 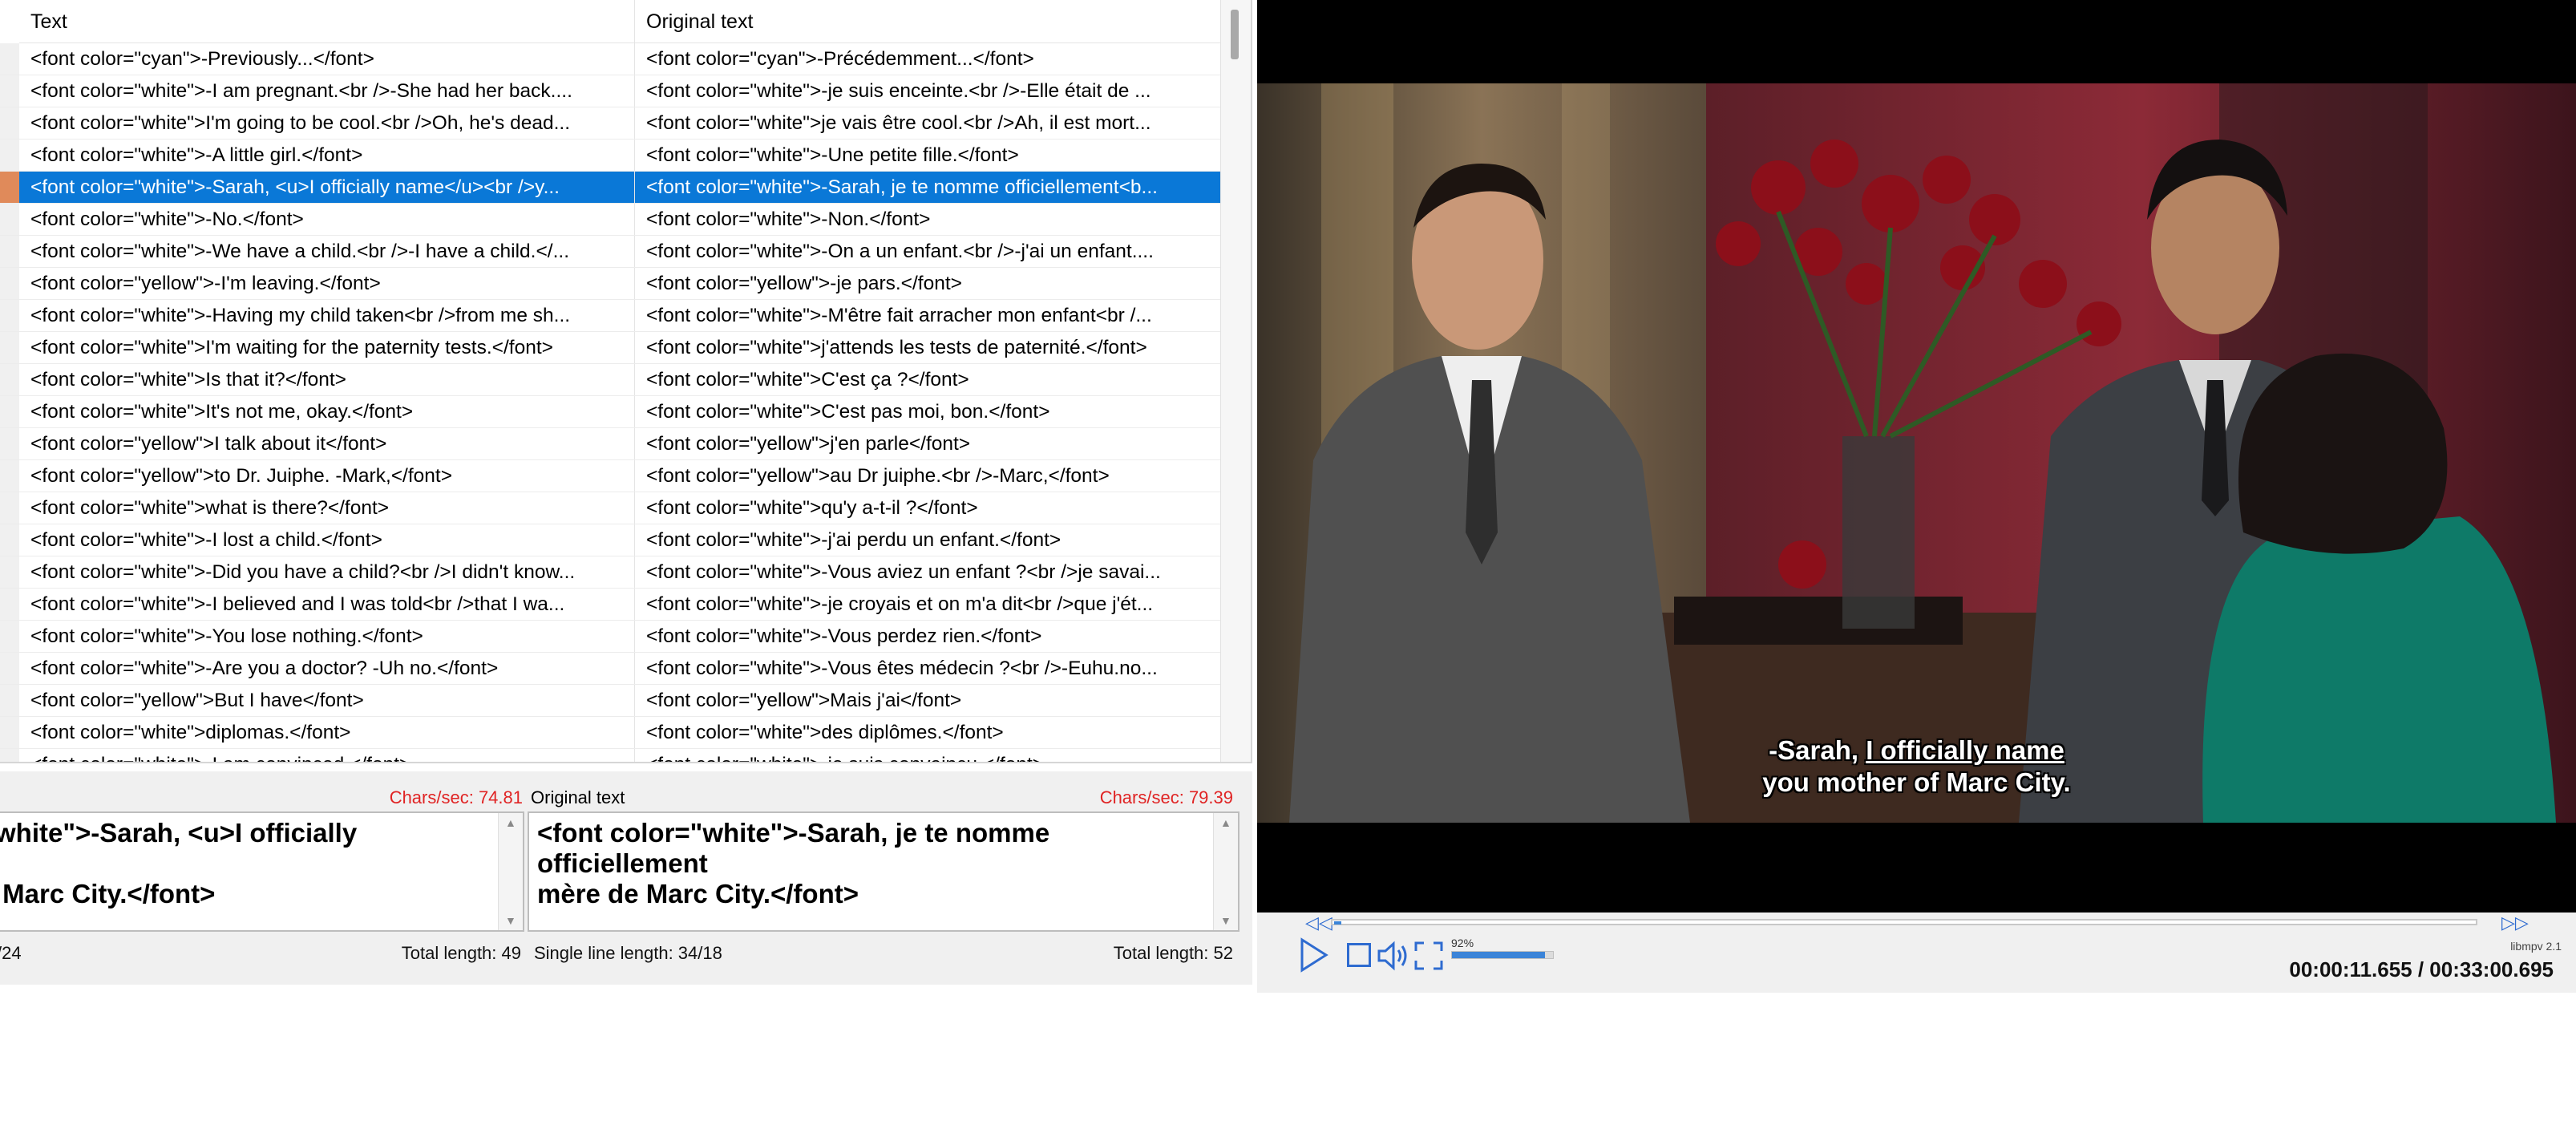 I want to click on cell-text: <font color="yellow">But I have</font>, so click(x=327, y=700).